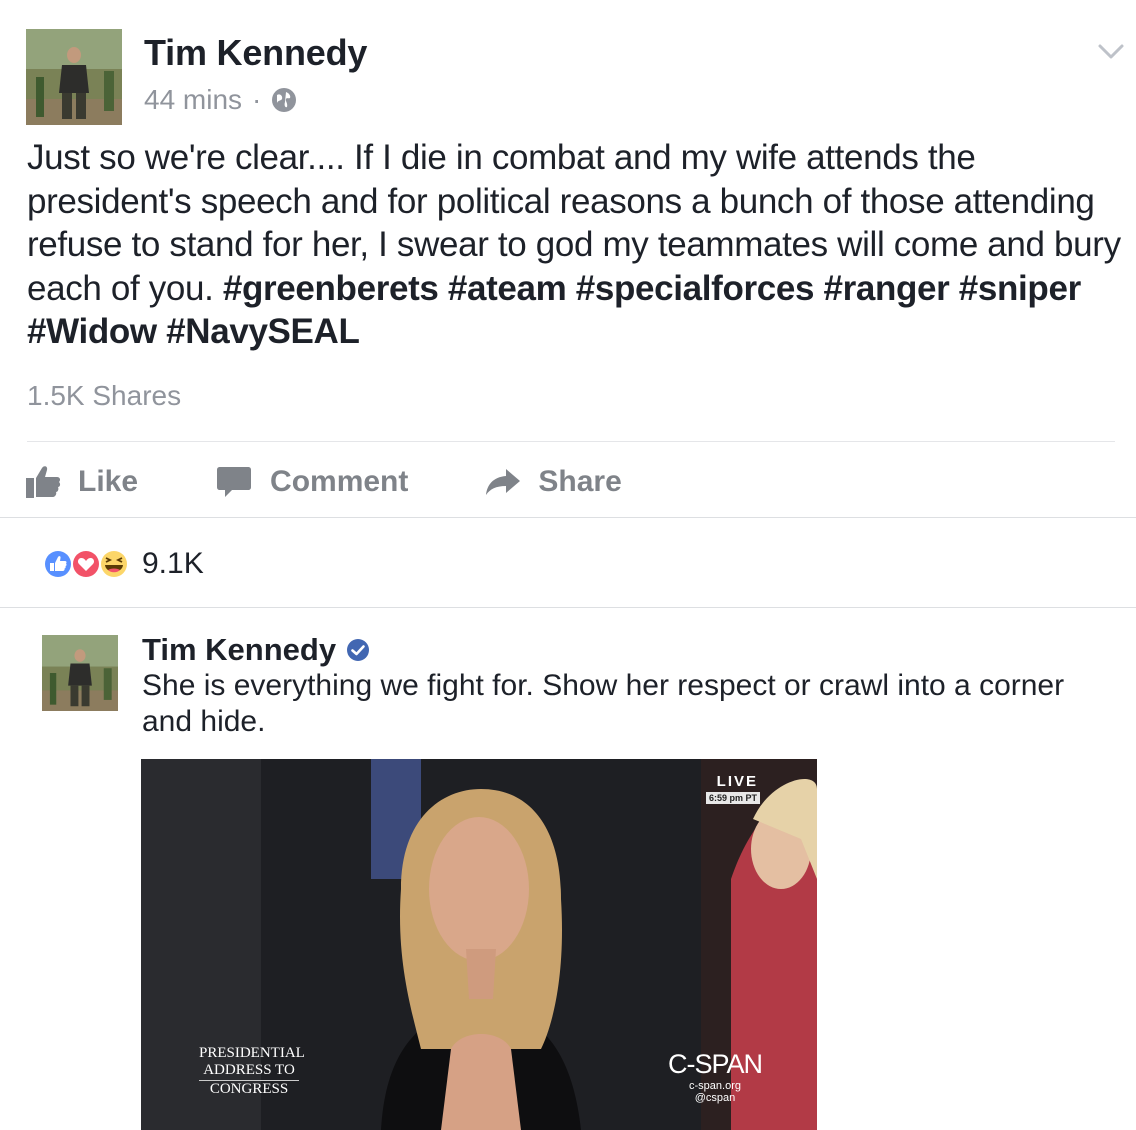  I want to click on chevron-down-icon, so click(1111, 51).